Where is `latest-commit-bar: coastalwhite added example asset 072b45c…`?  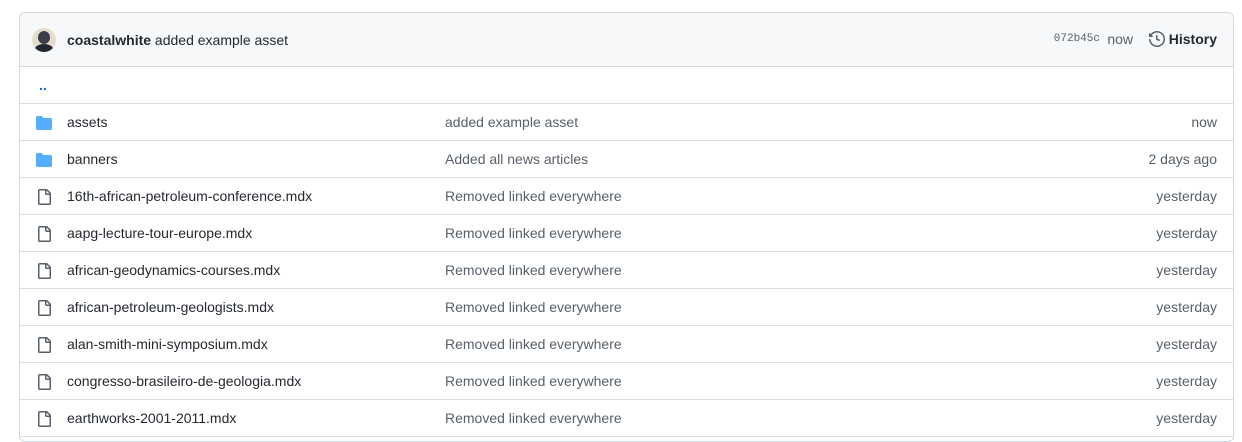 latest-commit-bar: coastalwhite added example asset 072b45c… is located at coordinates (626, 40).